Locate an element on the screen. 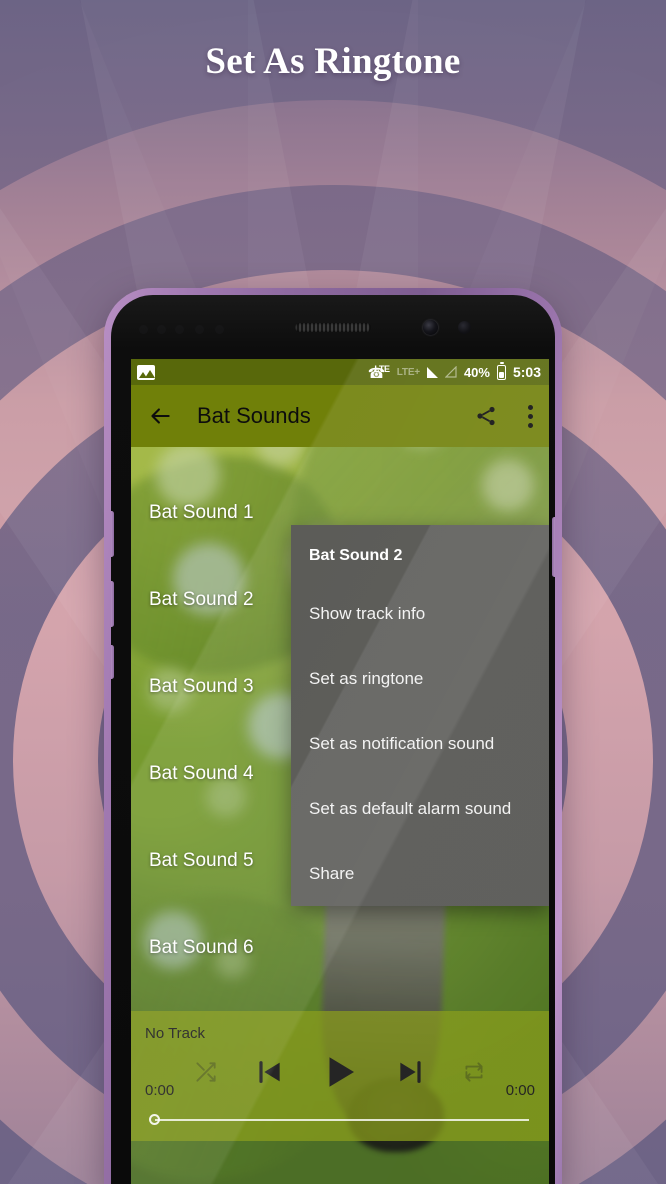 The image size is (666, 1184). repeat-icon is located at coordinates (474, 1074).